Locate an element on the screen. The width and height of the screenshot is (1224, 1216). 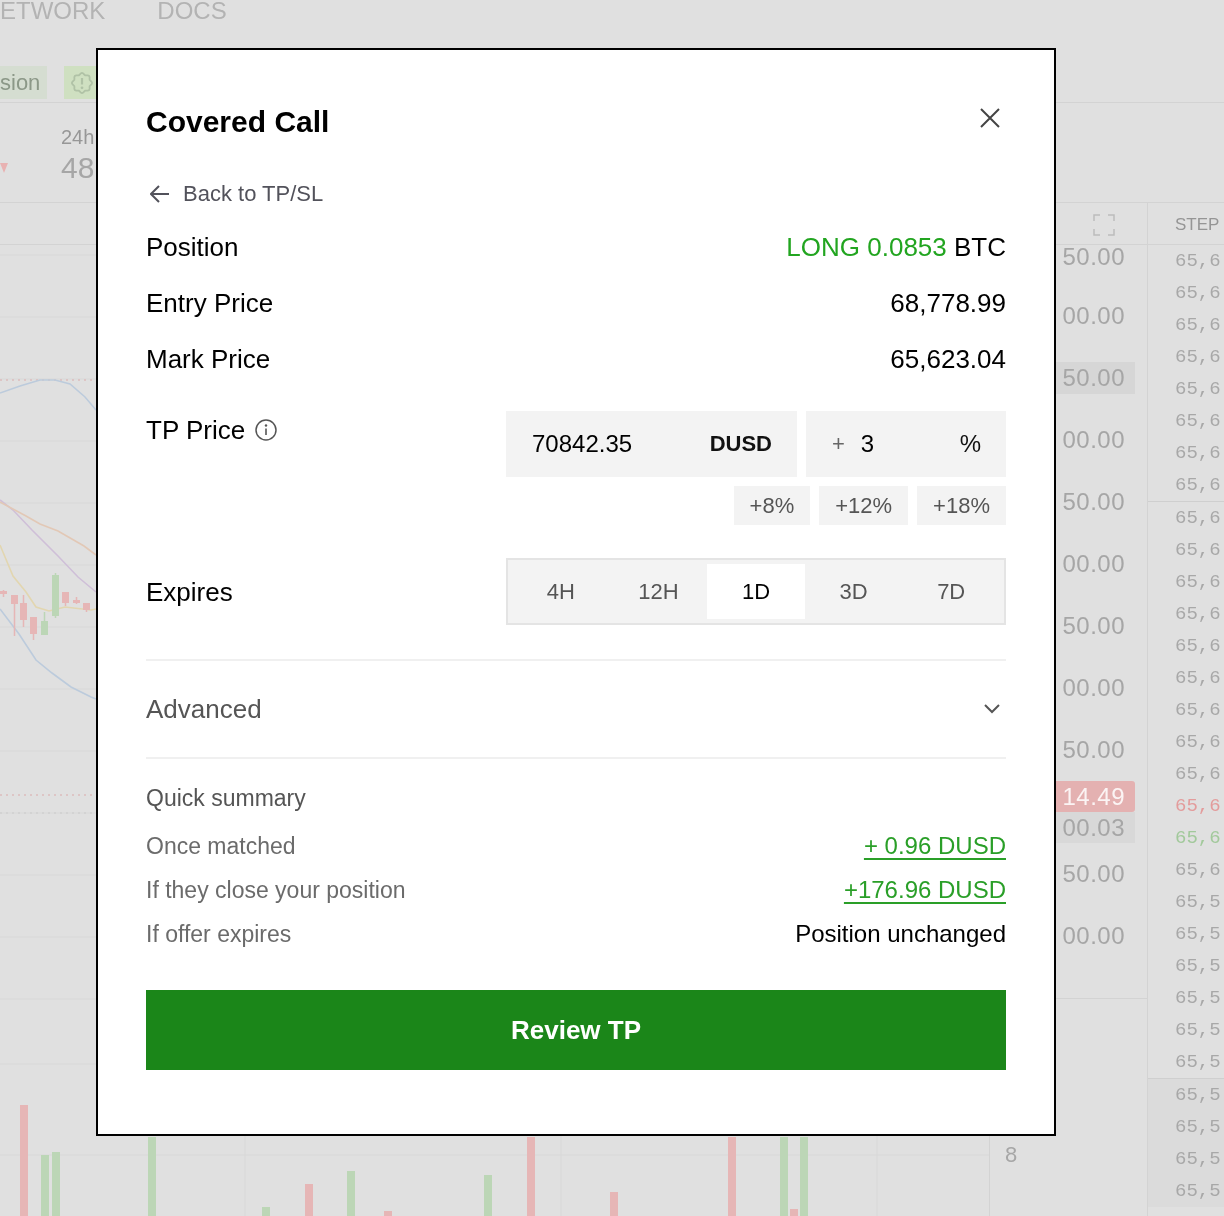
expiry-option: 4H is located at coordinates (561, 591).